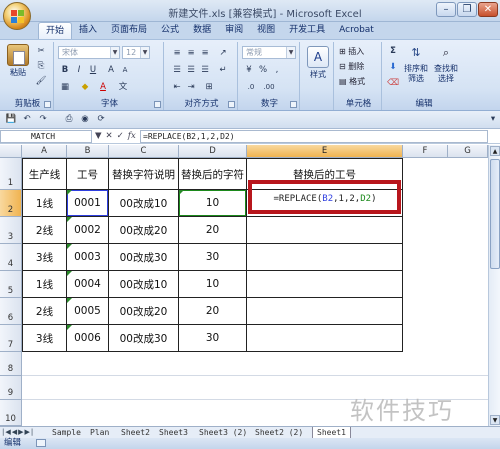 This screenshot has width=500, height=449. Describe the element at coordinates (467, 9) in the screenshot. I see `restore-button: ❐` at that location.